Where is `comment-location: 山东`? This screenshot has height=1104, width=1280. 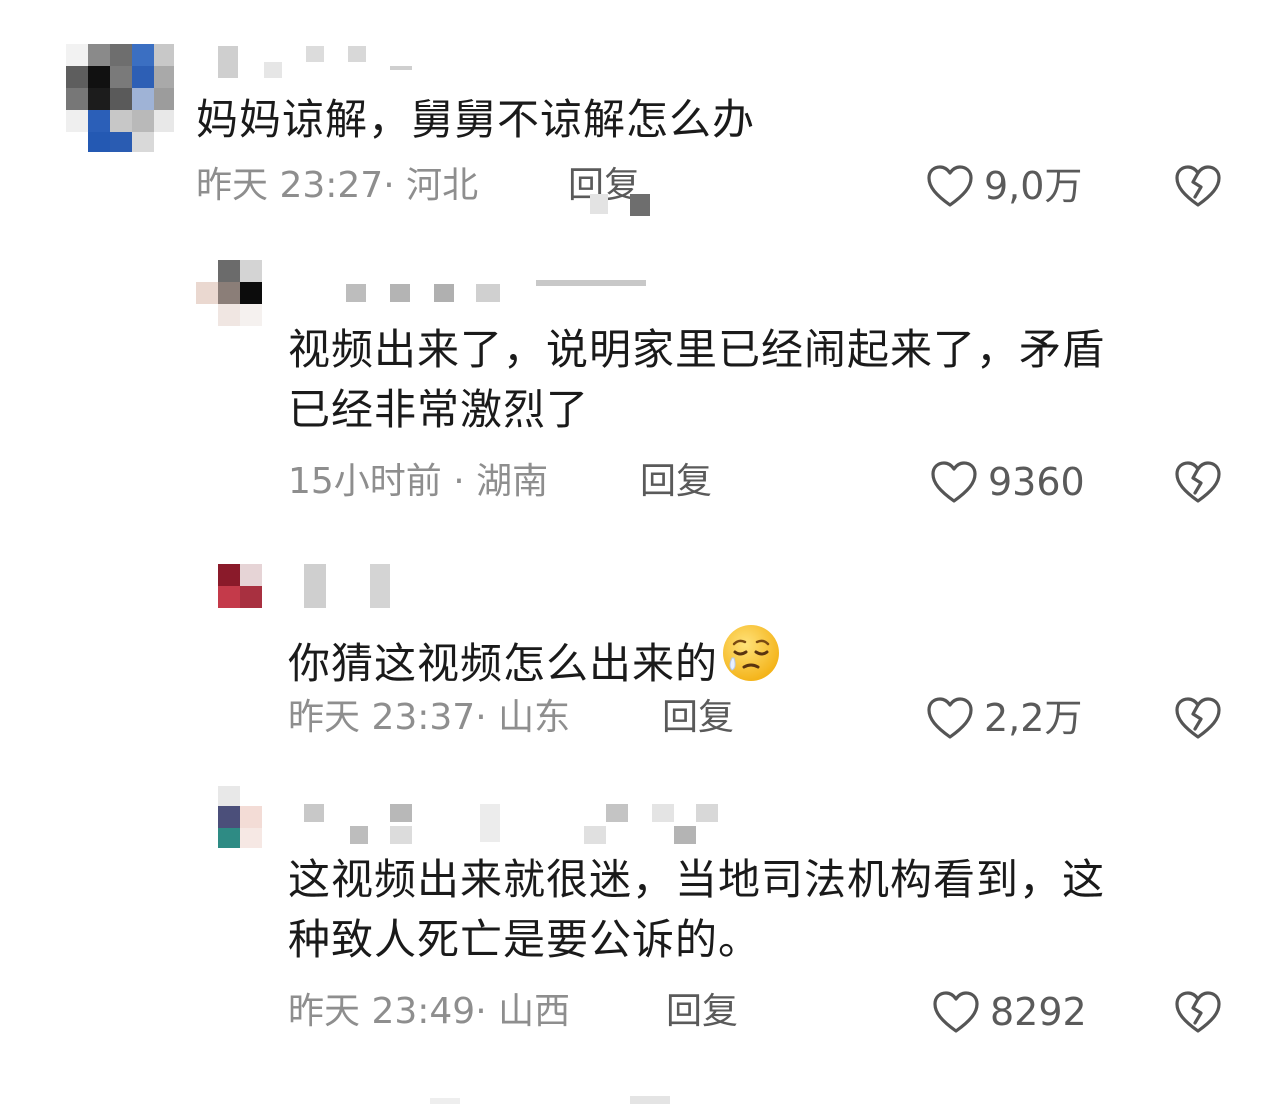 comment-location: 山东 is located at coordinates (534, 717).